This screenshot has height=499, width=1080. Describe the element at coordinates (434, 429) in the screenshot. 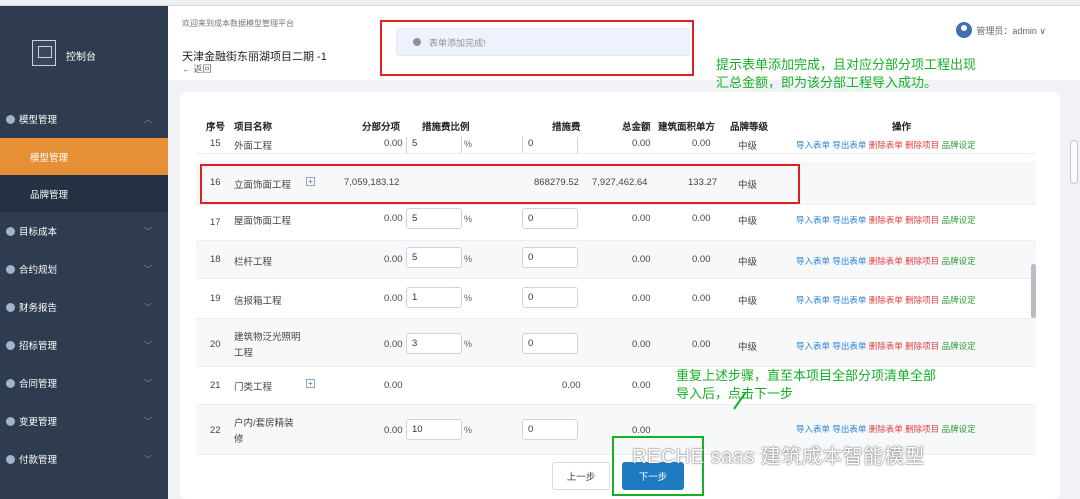

I see `rate-input: 10` at that location.